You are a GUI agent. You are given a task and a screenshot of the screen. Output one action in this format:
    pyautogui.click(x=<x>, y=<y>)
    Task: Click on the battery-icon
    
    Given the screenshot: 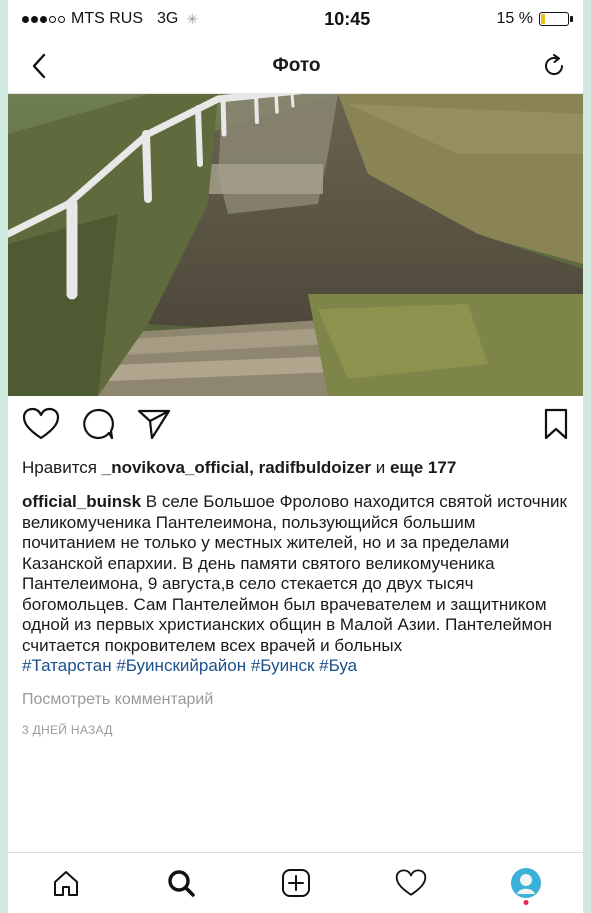 What is the action you would take?
    pyautogui.click(x=556, y=19)
    